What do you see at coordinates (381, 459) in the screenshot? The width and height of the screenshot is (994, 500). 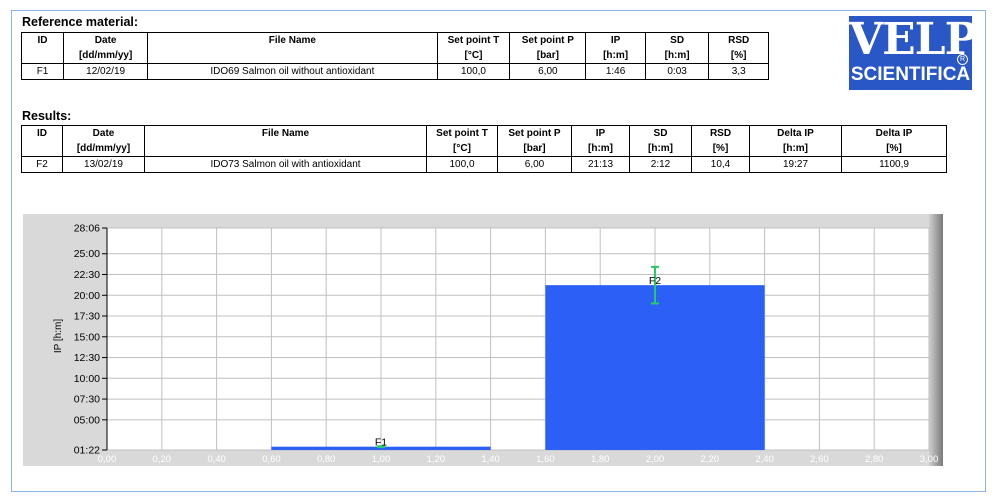 I see `x-tick-label: 1,00` at bounding box center [381, 459].